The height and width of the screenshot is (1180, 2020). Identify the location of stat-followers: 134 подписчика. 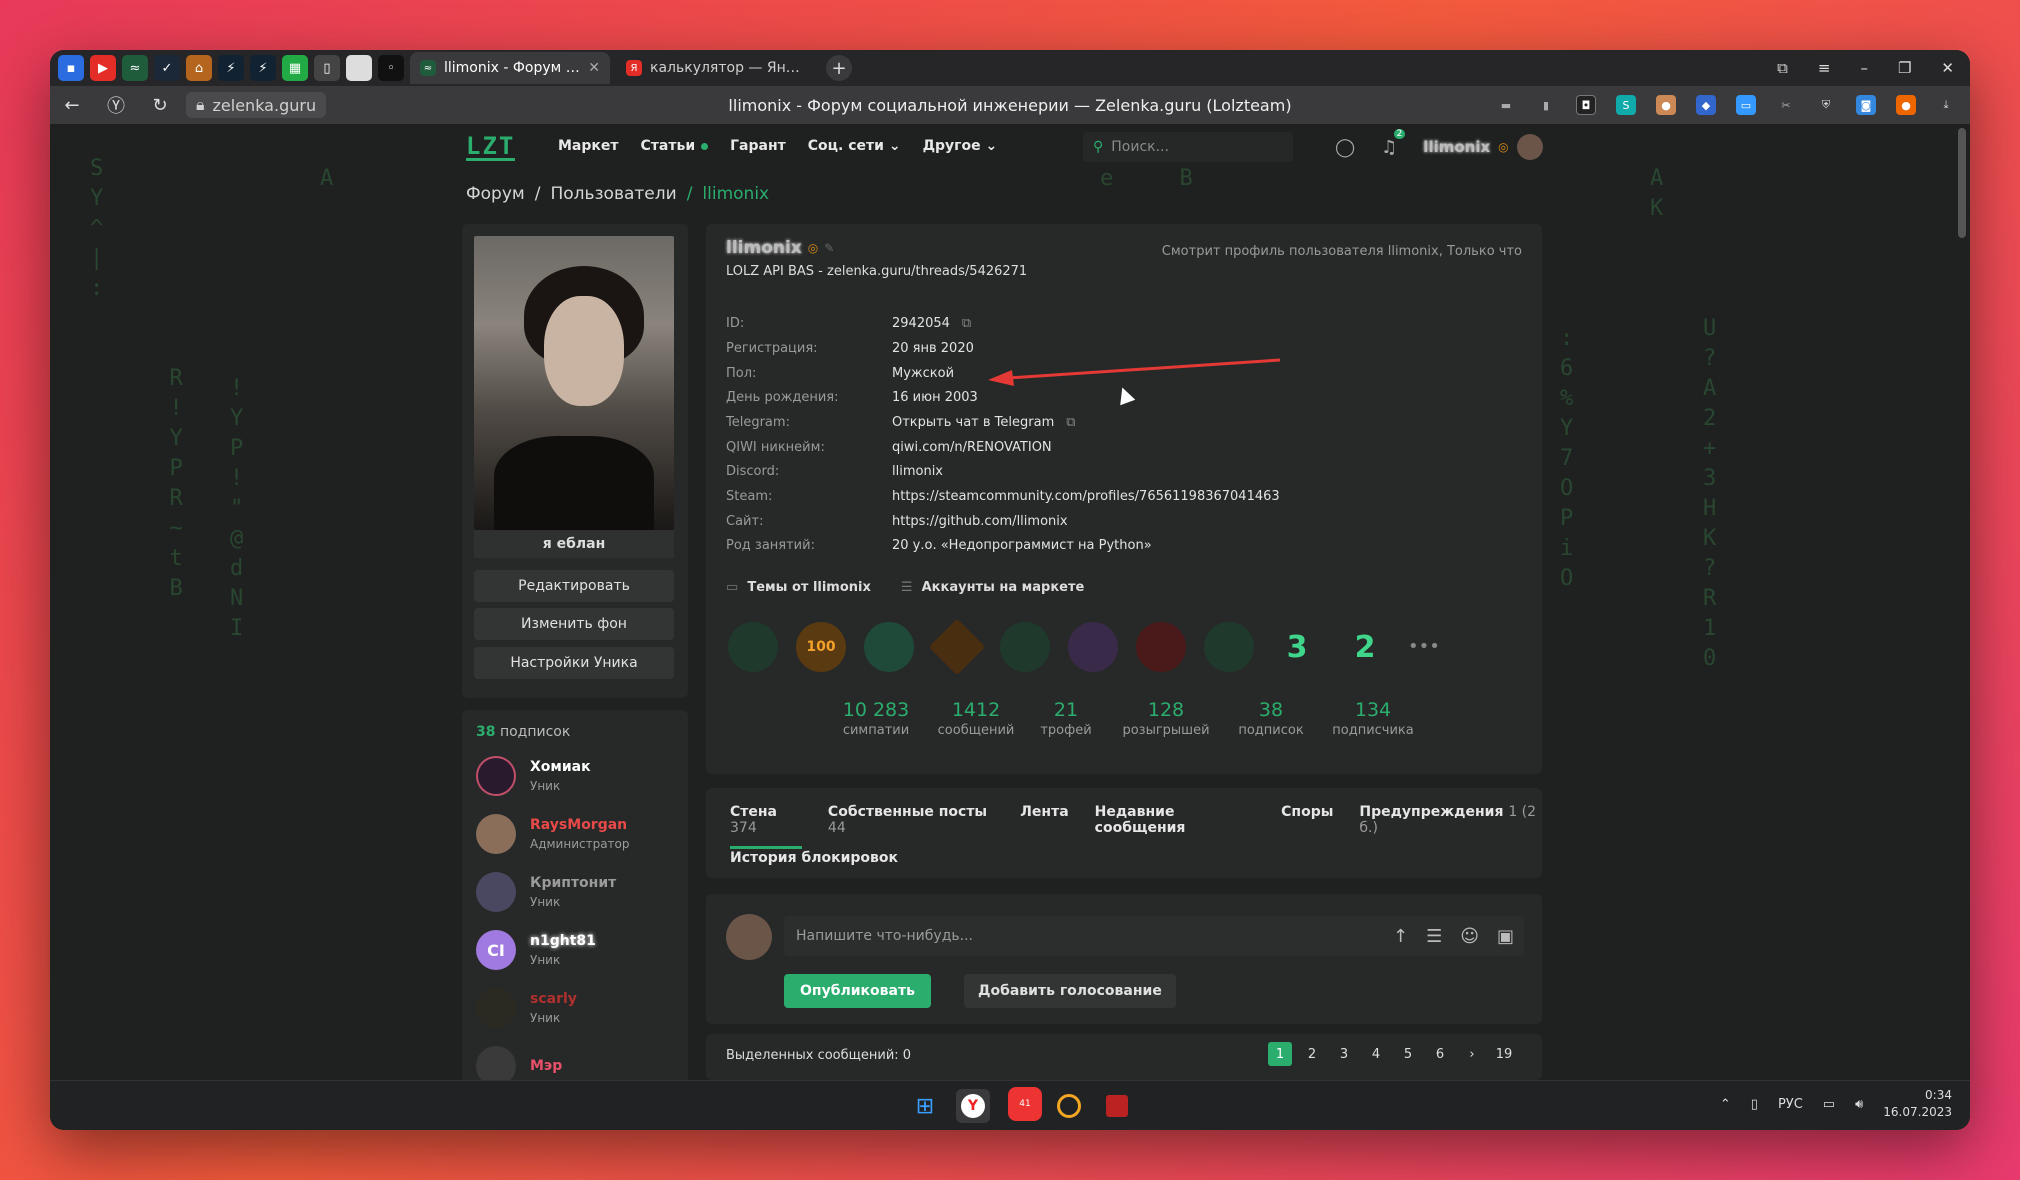
(1373, 718).